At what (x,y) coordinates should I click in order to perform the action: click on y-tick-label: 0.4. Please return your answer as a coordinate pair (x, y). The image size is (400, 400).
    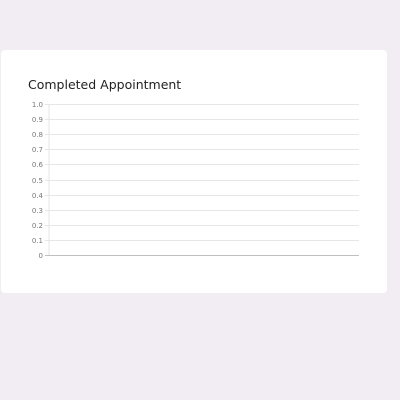
    Looking at the image, I should click on (38, 196).